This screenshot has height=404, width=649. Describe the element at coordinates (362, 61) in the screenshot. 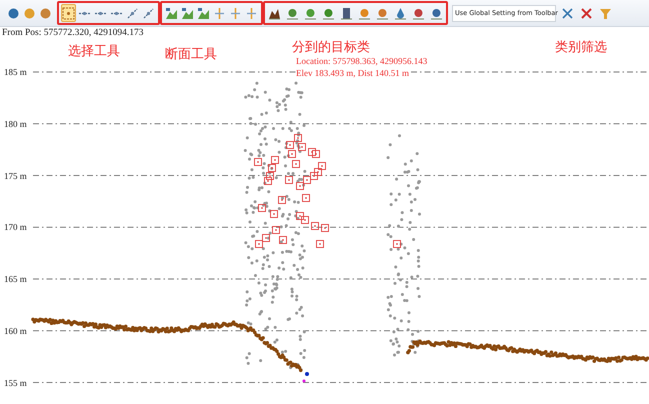

I see `cursor-readout: Location: 575798.363, 4290956.143` at that location.